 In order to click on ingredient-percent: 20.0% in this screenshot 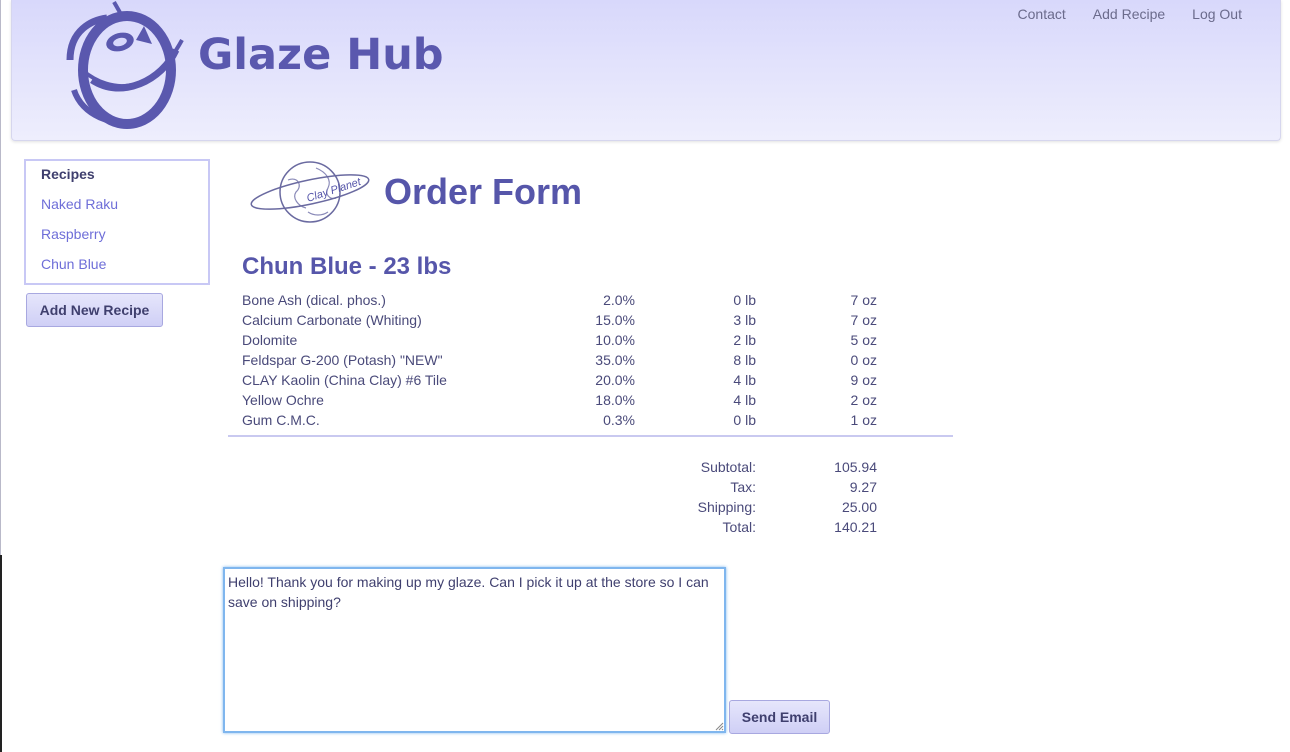, I will do `click(615, 380)`.